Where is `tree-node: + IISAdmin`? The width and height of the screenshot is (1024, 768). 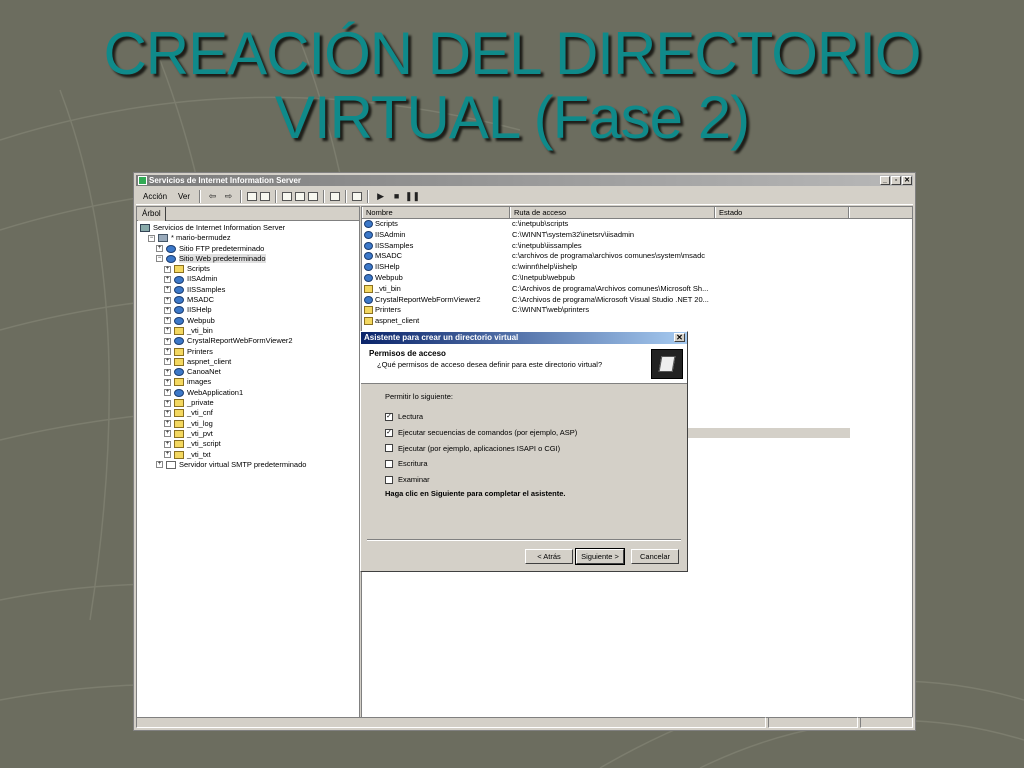 tree-node: + IISAdmin is located at coordinates (248, 279).